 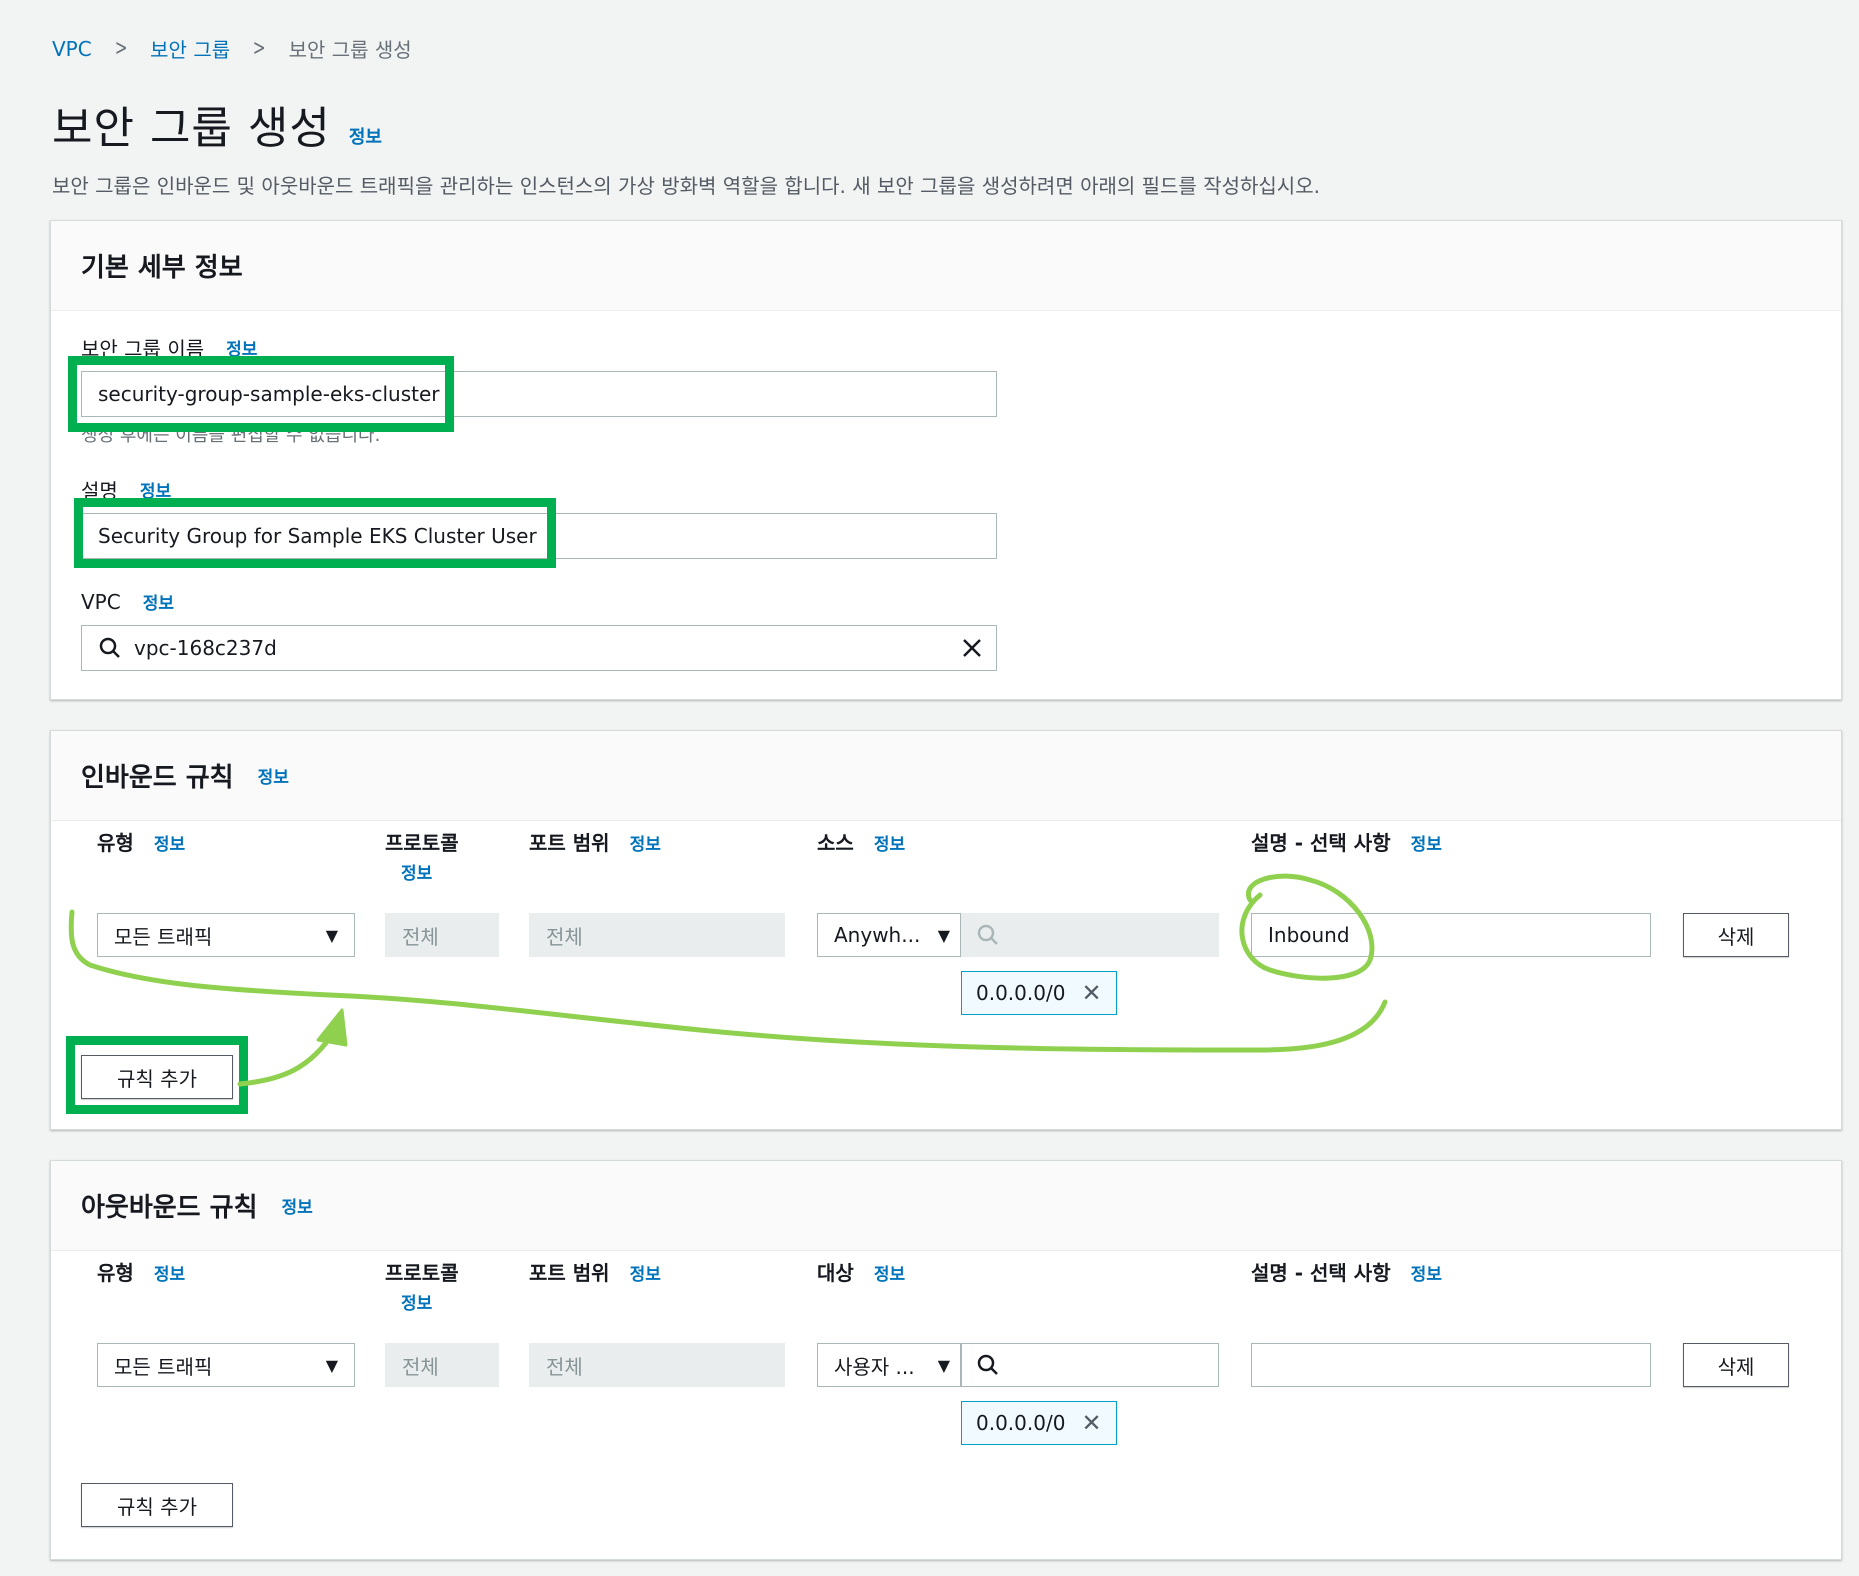 I want to click on inbound-description-value: Inbound, so click(x=1309, y=935).